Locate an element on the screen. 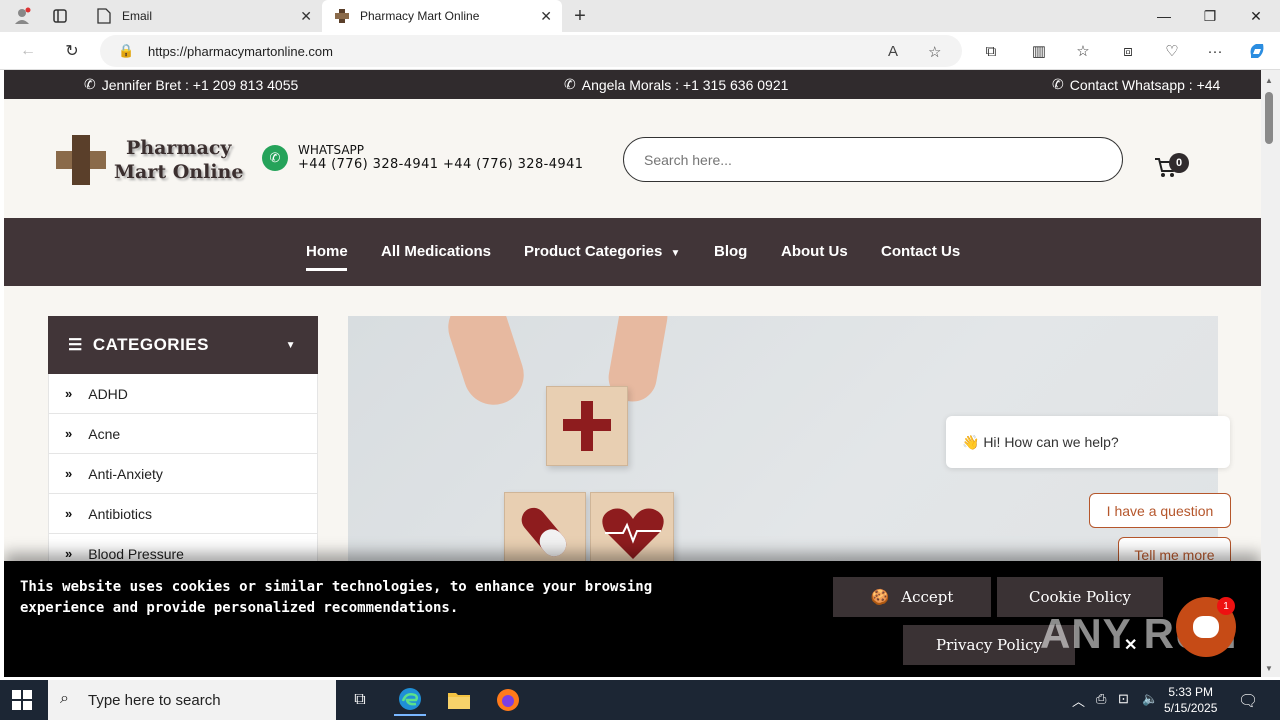 Image resolution: width=1280 pixels, height=720 pixels. search-icon: ⌕ is located at coordinates (64, 698).